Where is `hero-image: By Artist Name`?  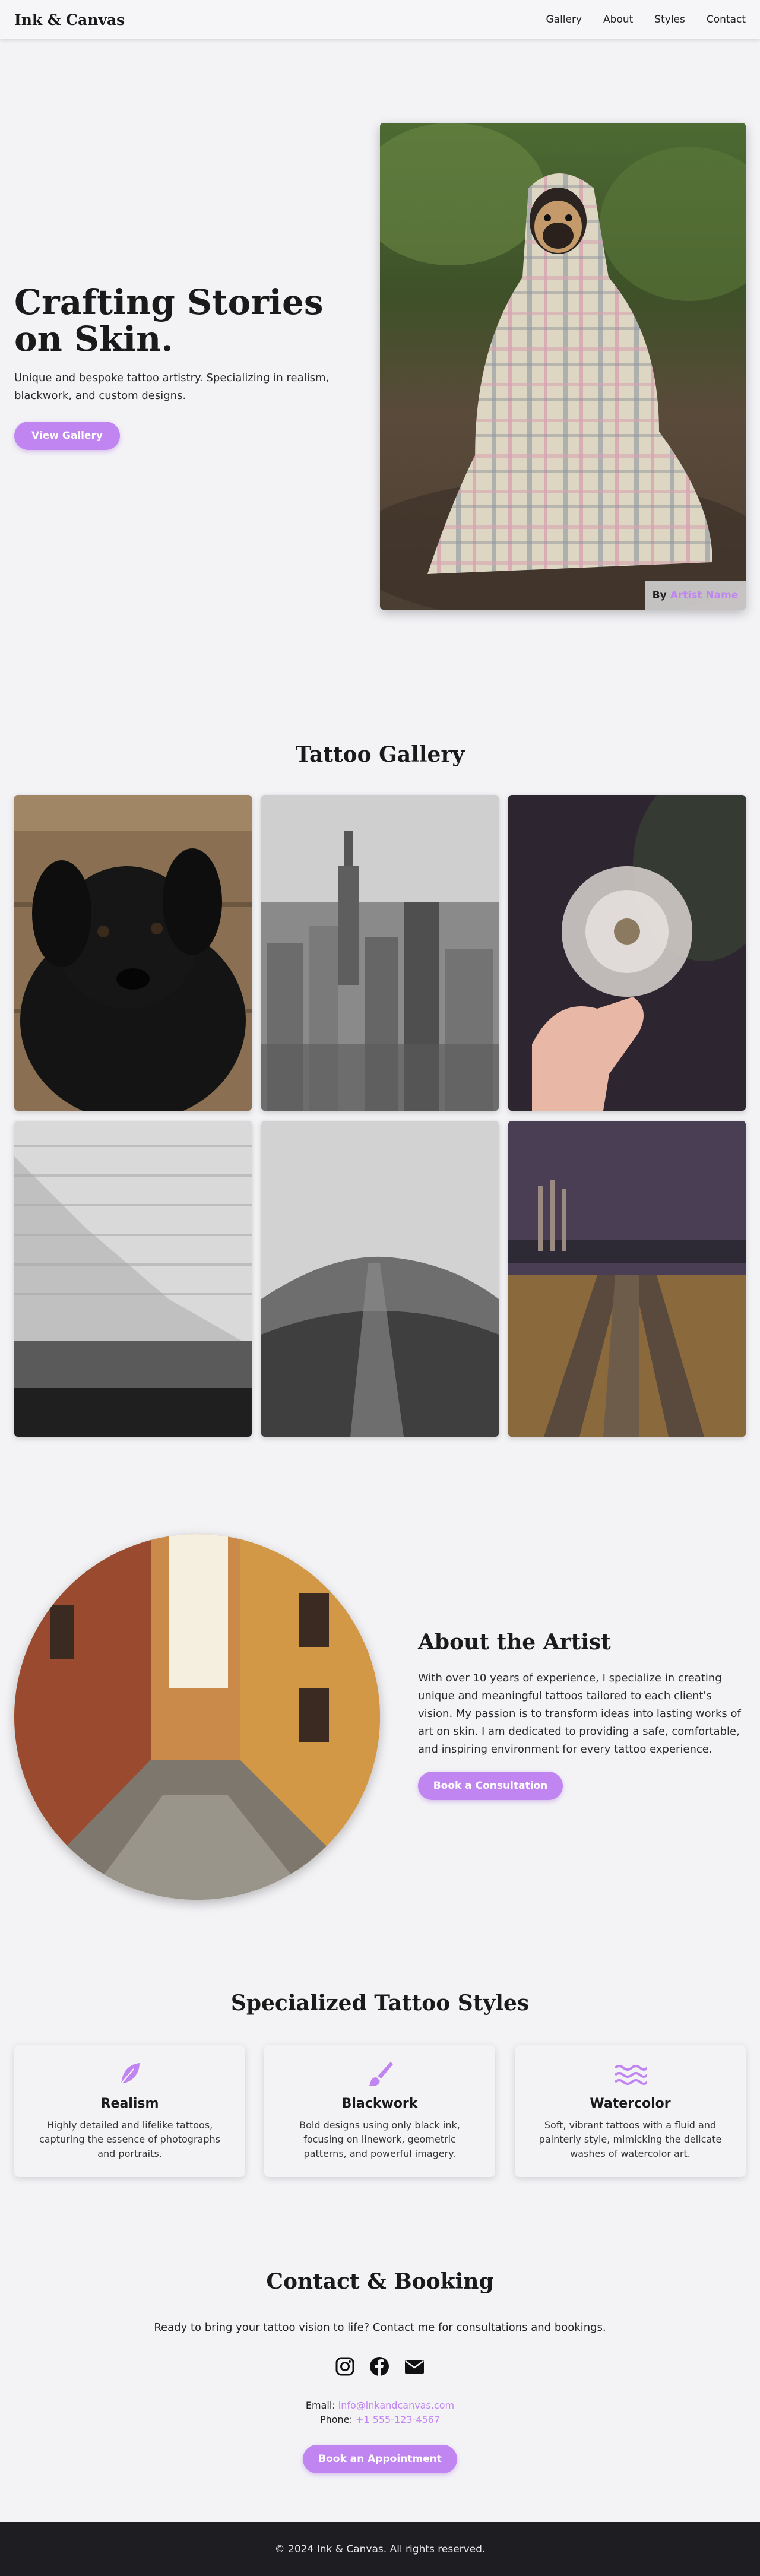 hero-image: By Artist Name is located at coordinates (563, 367).